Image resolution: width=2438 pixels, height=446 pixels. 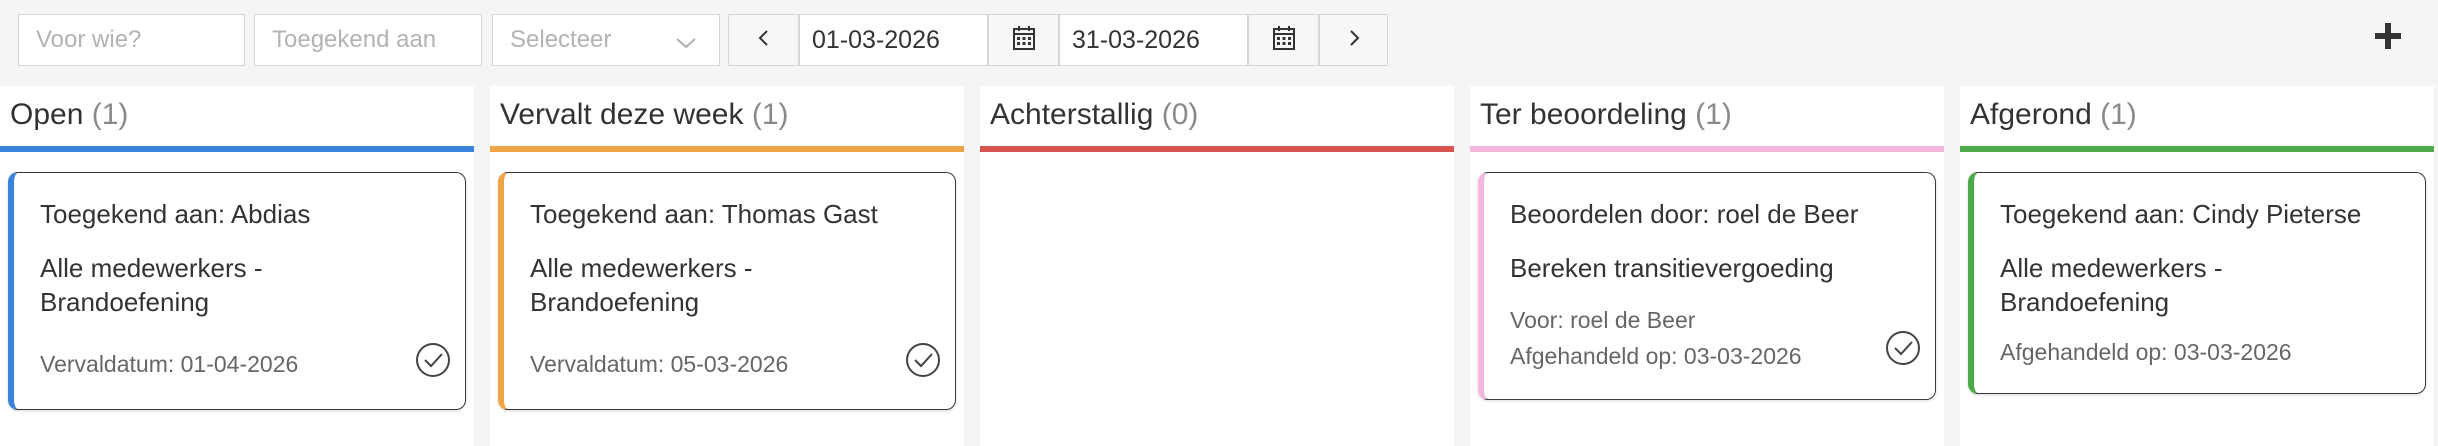 I want to click on status-select: Selecteer, so click(x=606, y=40).